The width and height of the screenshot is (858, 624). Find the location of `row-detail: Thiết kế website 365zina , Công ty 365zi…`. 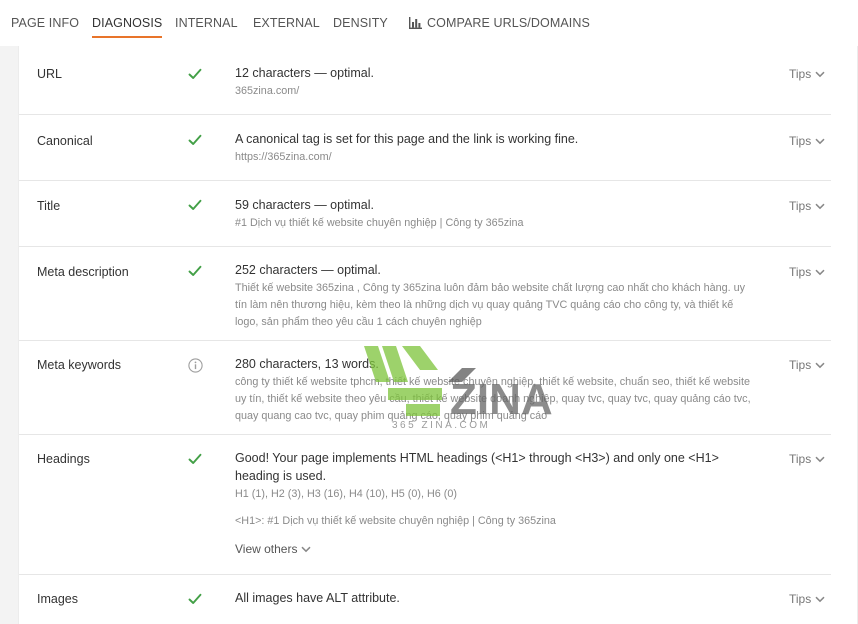

row-detail: Thiết kế website 365zina , Công ty 365zi… is located at coordinates (490, 305).